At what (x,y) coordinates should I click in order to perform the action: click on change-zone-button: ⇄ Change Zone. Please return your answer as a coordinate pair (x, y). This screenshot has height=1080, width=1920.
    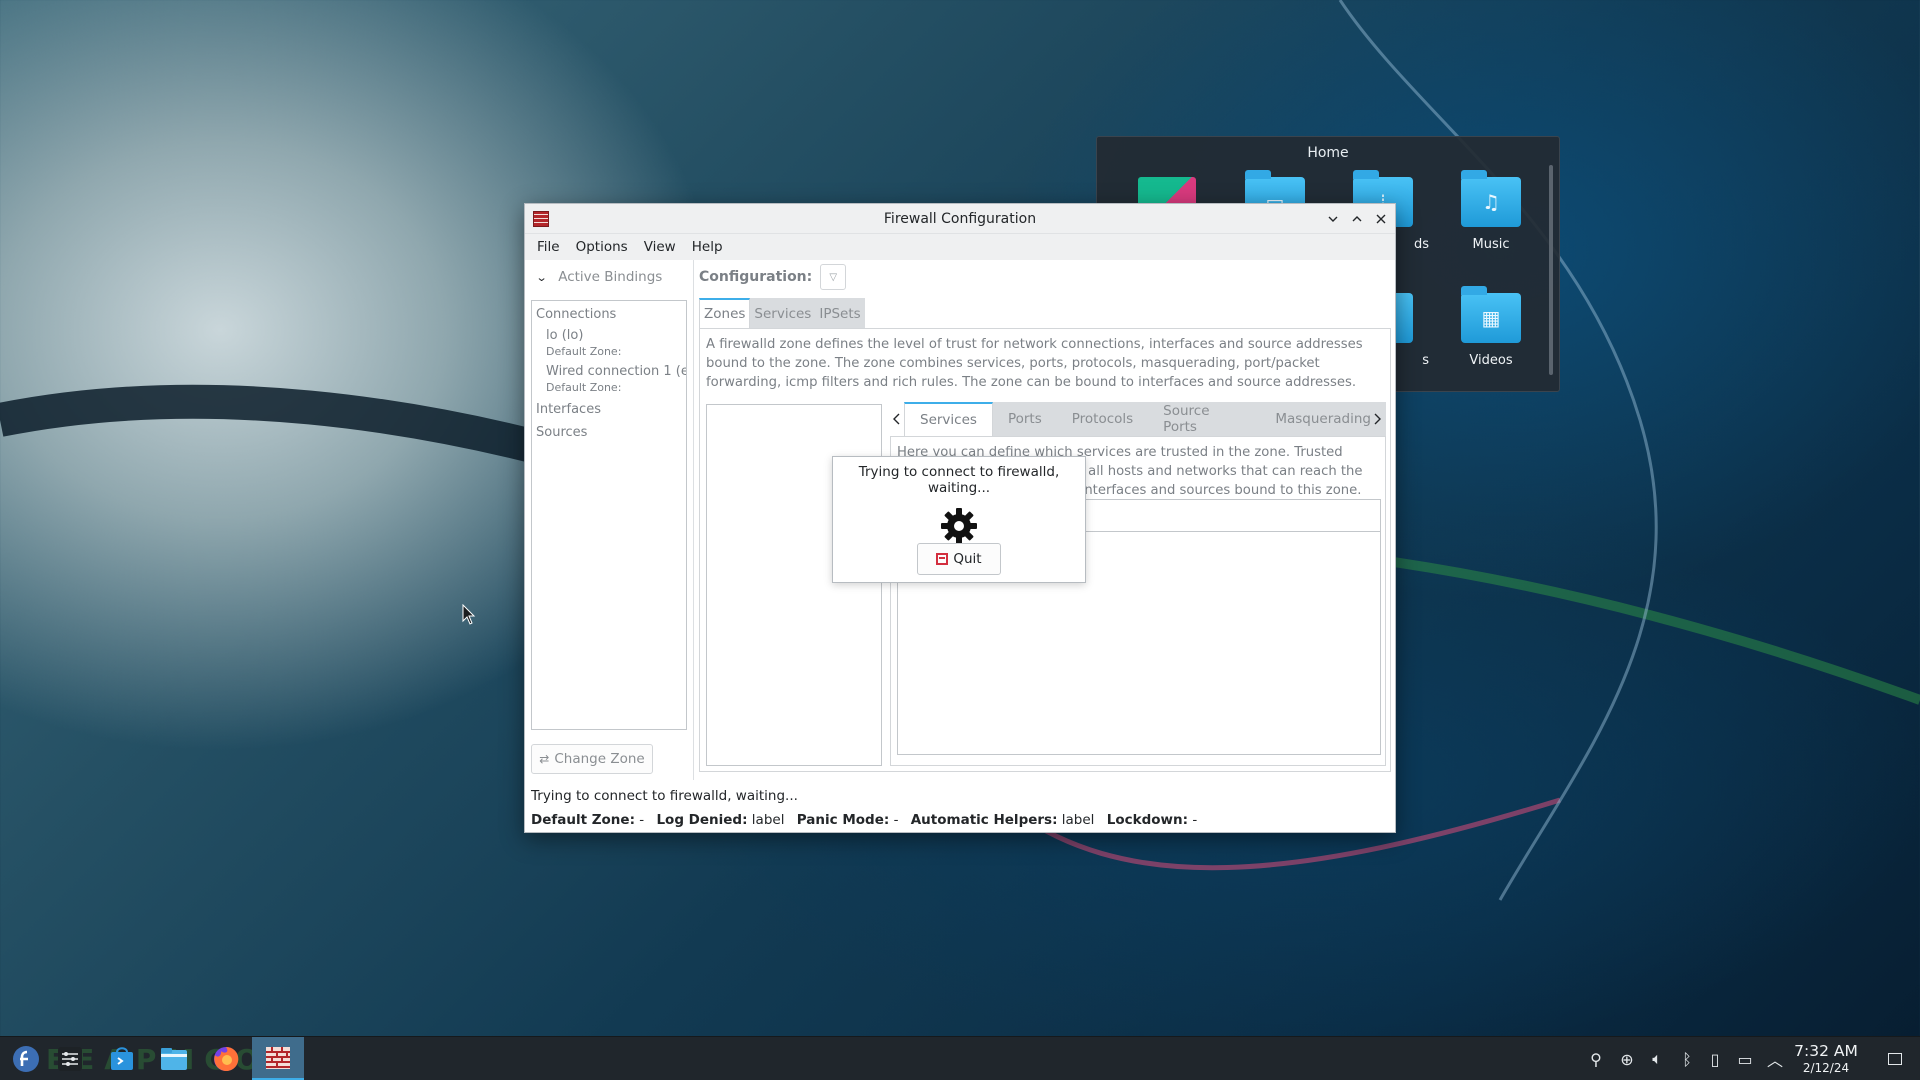
    Looking at the image, I should click on (592, 759).